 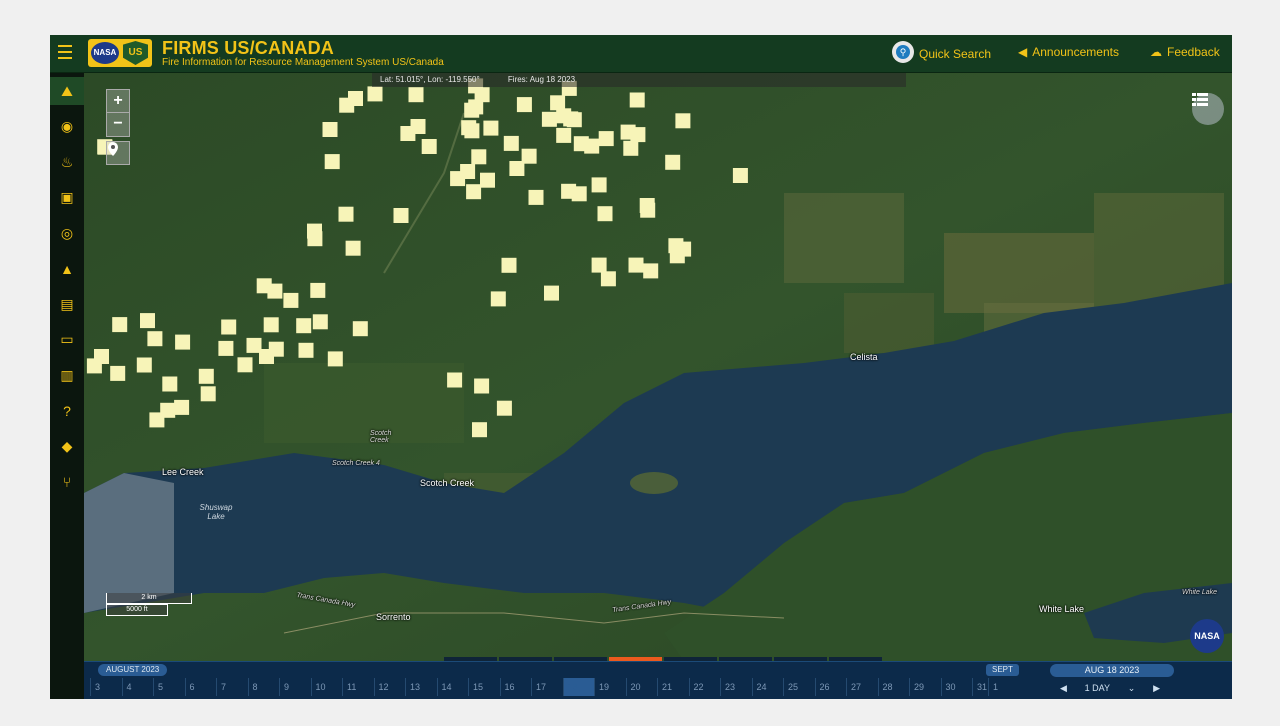 I want to click on step-size-select: 1 DAY, so click(x=1097, y=688).